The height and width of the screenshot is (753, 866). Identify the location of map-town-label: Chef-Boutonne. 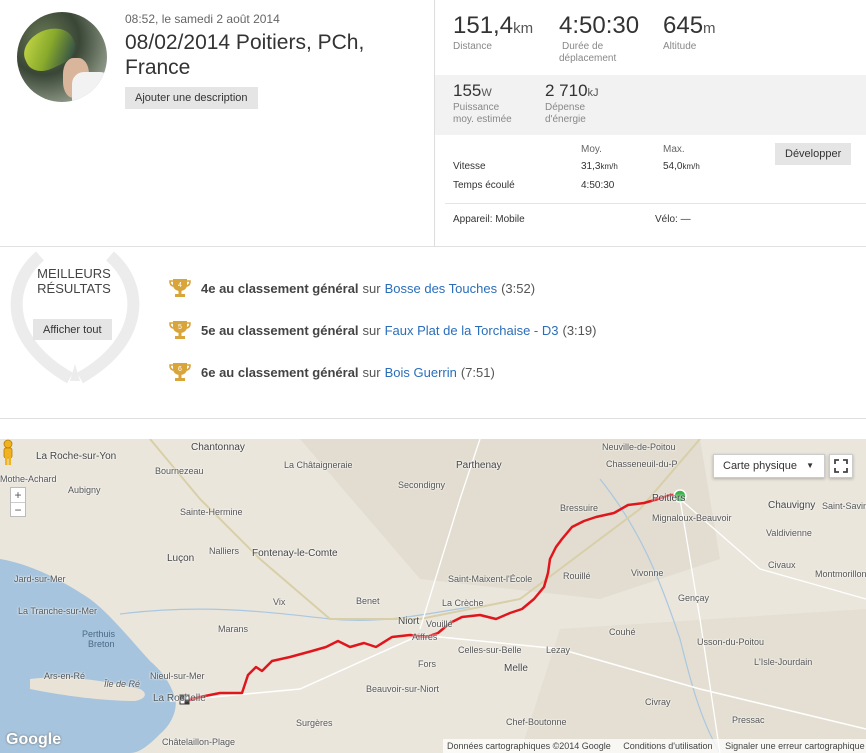
(536, 722).